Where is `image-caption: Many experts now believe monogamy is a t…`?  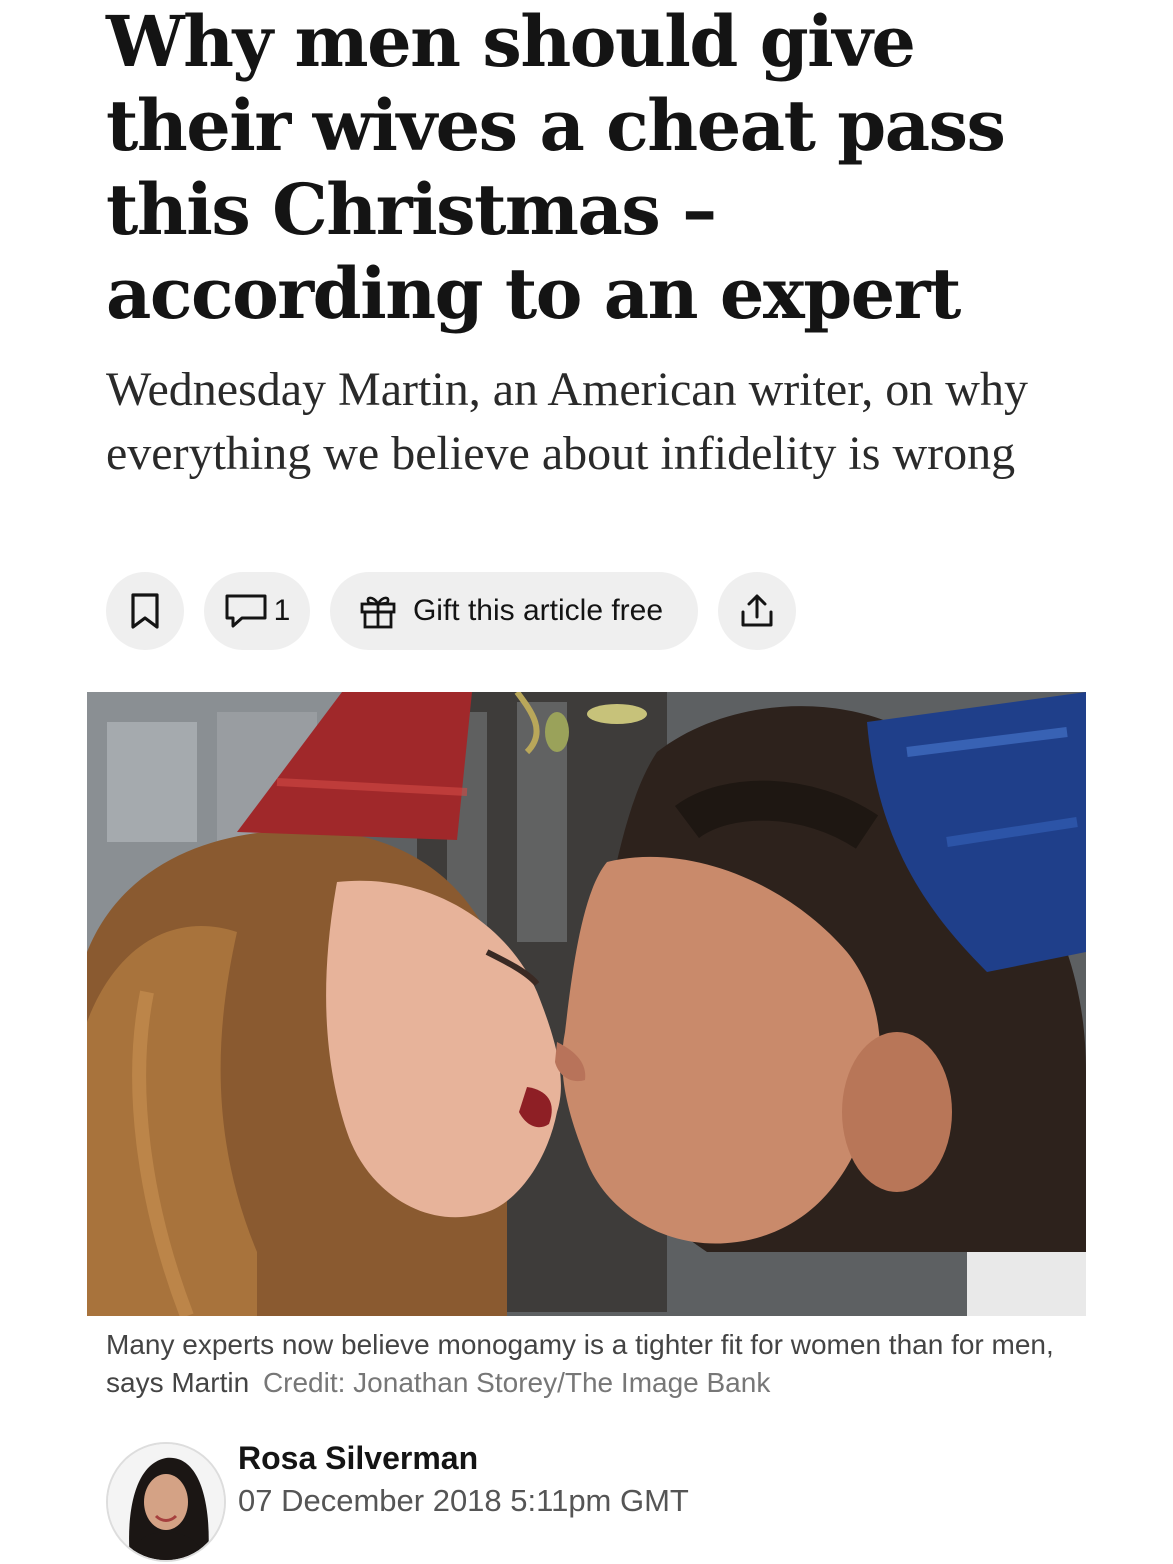 image-caption: Many experts now believe monogamy is a t… is located at coordinates (596, 1364).